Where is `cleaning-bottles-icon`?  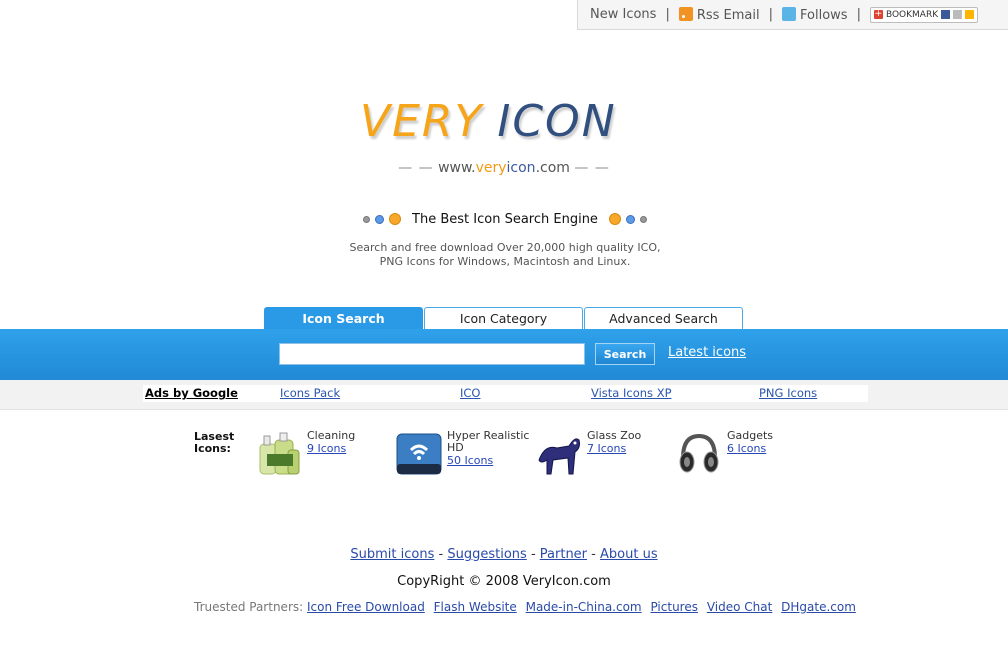 cleaning-bottles-icon is located at coordinates (279, 453).